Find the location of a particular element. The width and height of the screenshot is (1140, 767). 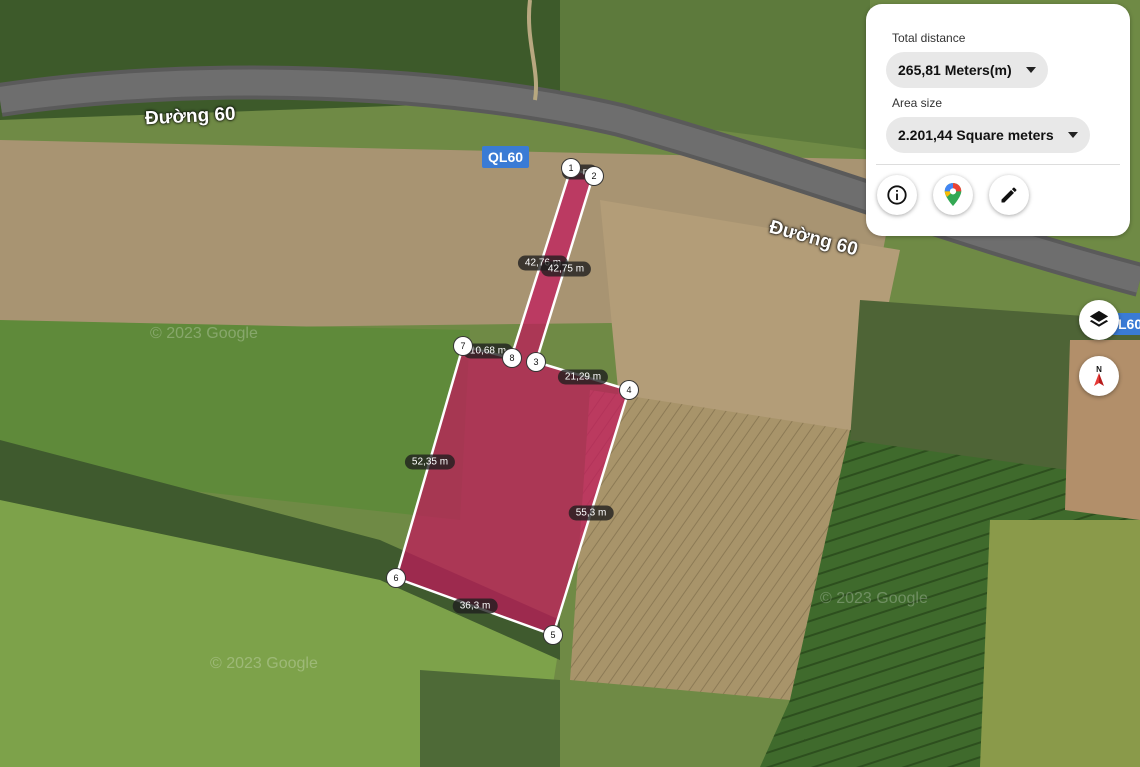

compass-icon: N is located at coordinates (1099, 375).